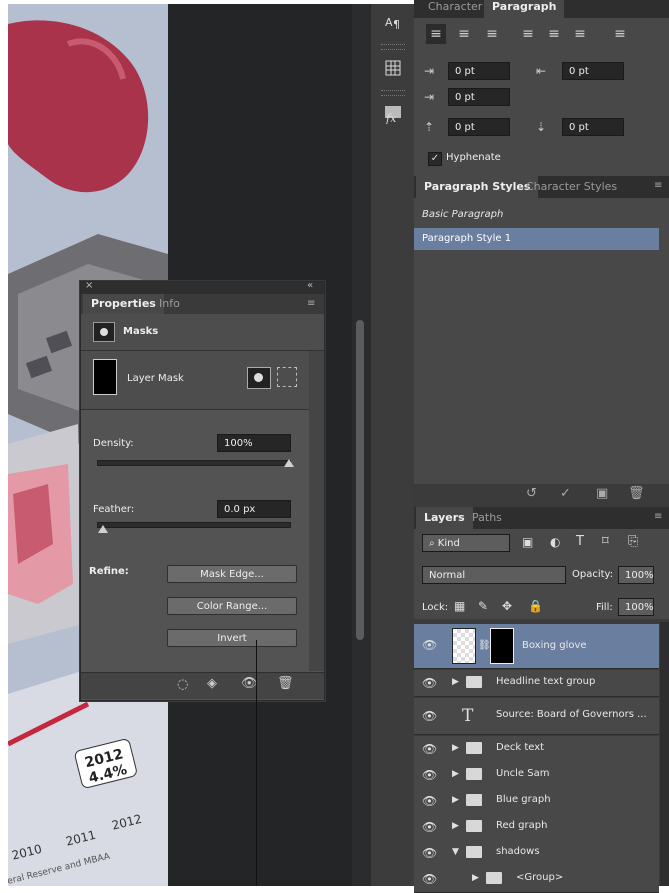 The height and width of the screenshot is (893, 669). I want to click on space-before-field: 0 pt, so click(479, 127).